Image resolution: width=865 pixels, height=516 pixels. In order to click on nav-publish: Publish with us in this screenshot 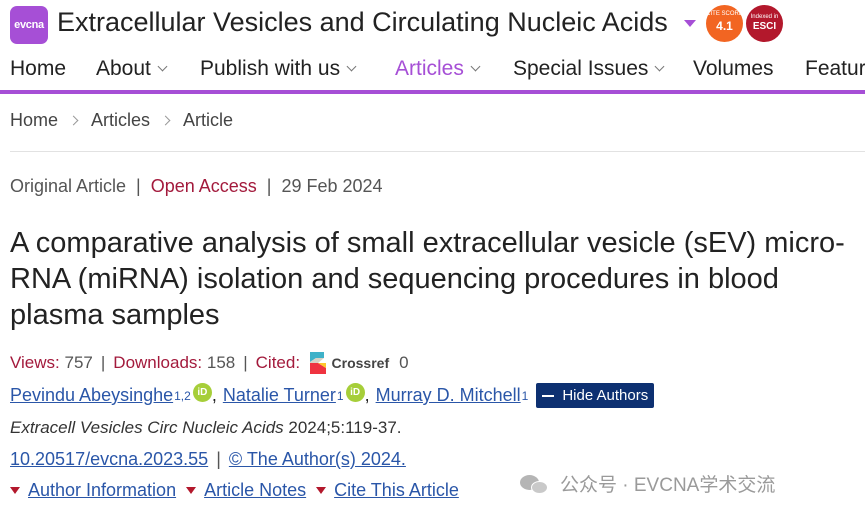, I will do `click(278, 69)`.